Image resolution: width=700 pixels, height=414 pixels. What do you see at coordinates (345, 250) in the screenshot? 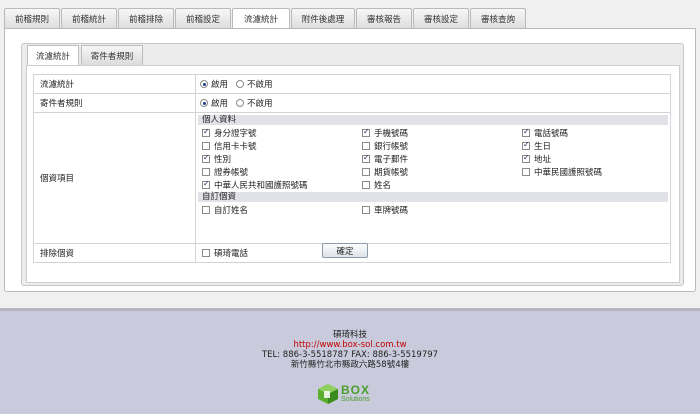
I see `confirm-button: 確定` at bounding box center [345, 250].